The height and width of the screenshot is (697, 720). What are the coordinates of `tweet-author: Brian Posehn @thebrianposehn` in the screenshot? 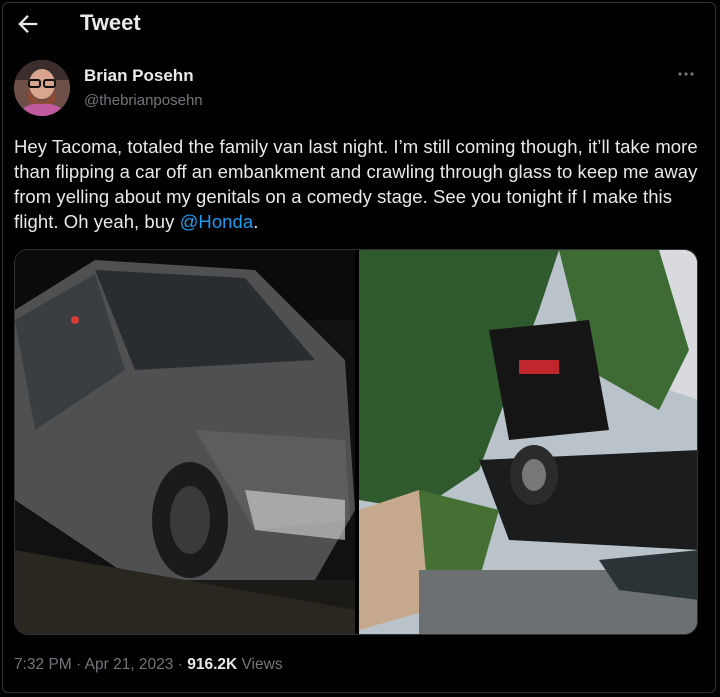 It's located at (359, 90).